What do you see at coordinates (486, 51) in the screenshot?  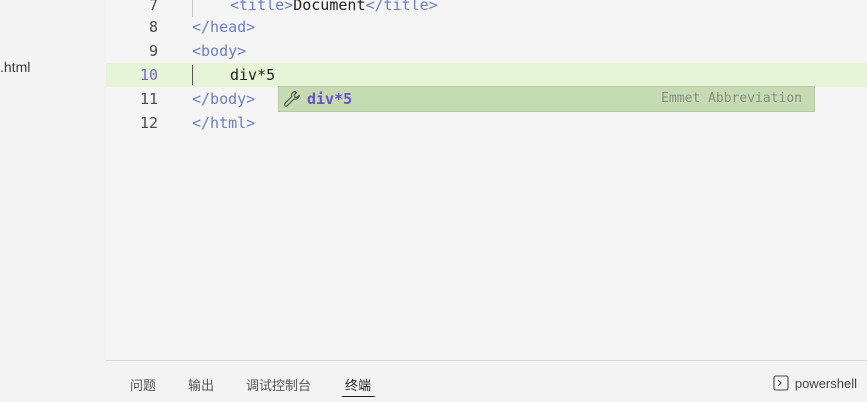 I see `code-line: 9 <body>` at bounding box center [486, 51].